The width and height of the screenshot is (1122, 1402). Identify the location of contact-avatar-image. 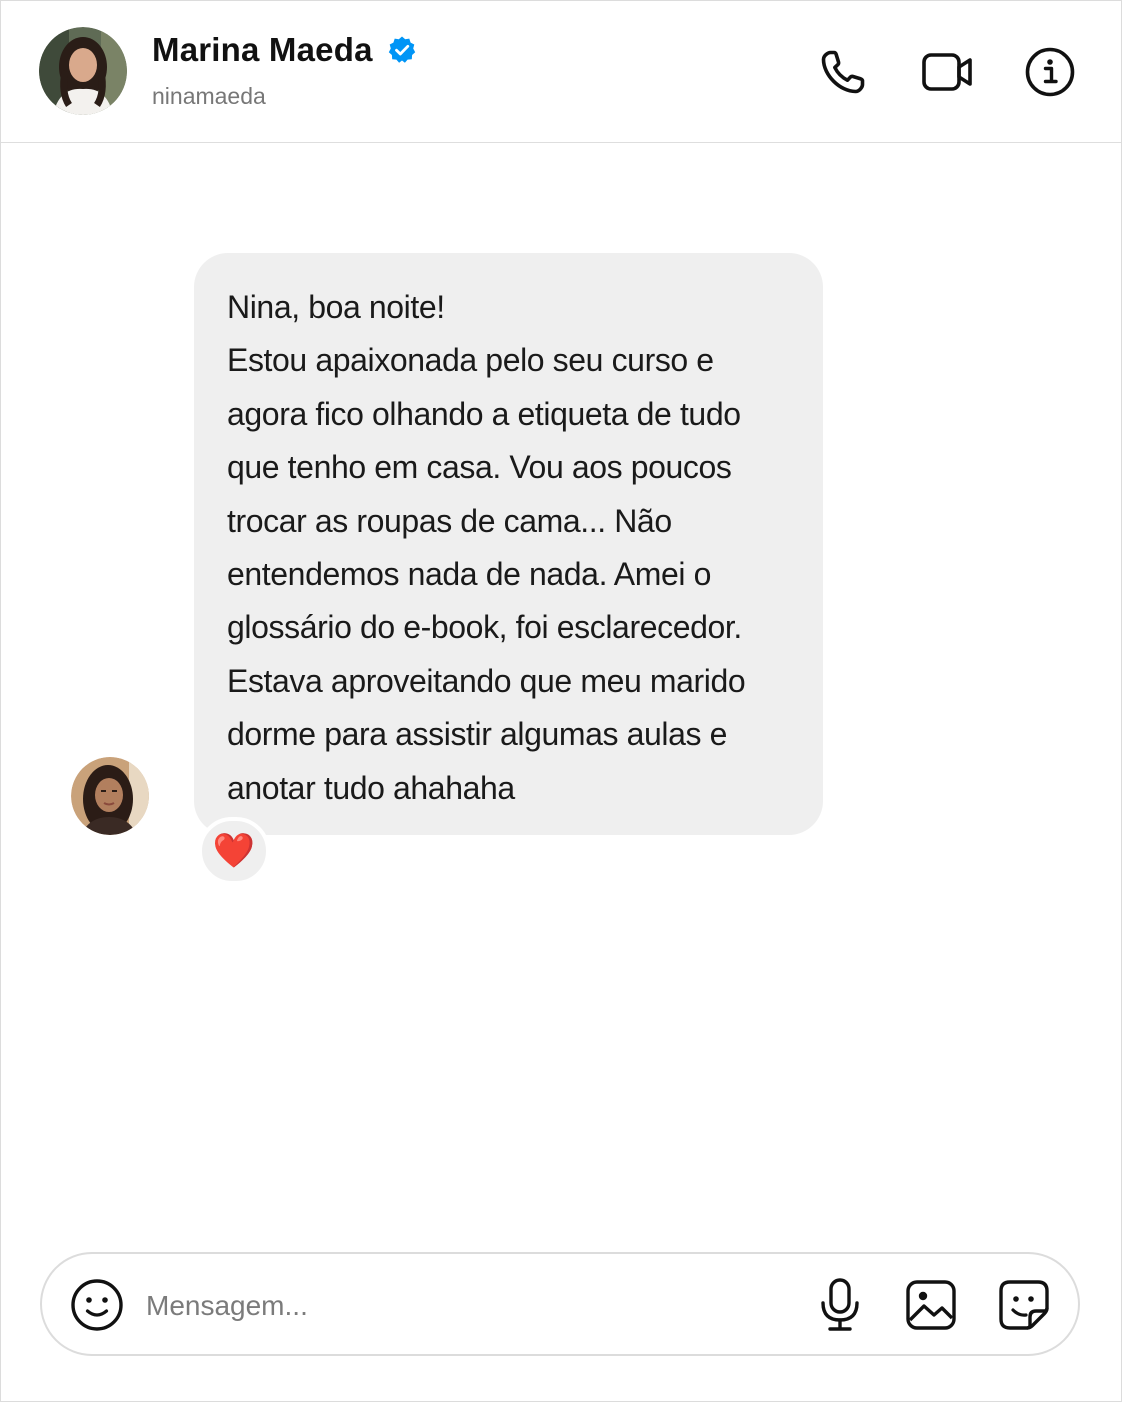
(83, 71).